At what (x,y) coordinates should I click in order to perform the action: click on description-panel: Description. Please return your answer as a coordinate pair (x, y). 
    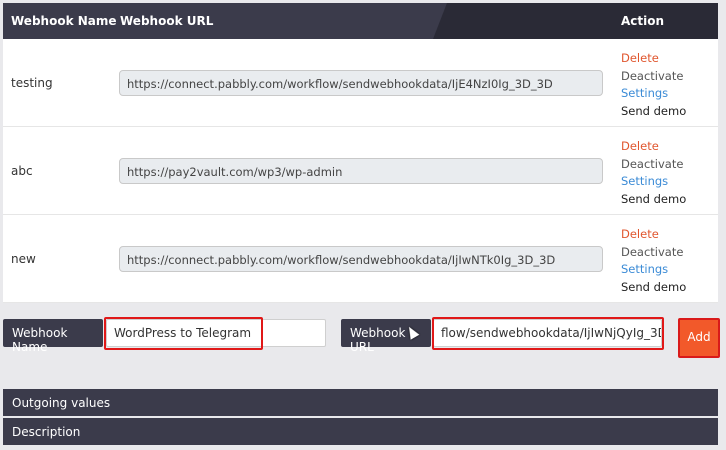
    Looking at the image, I should click on (360, 431).